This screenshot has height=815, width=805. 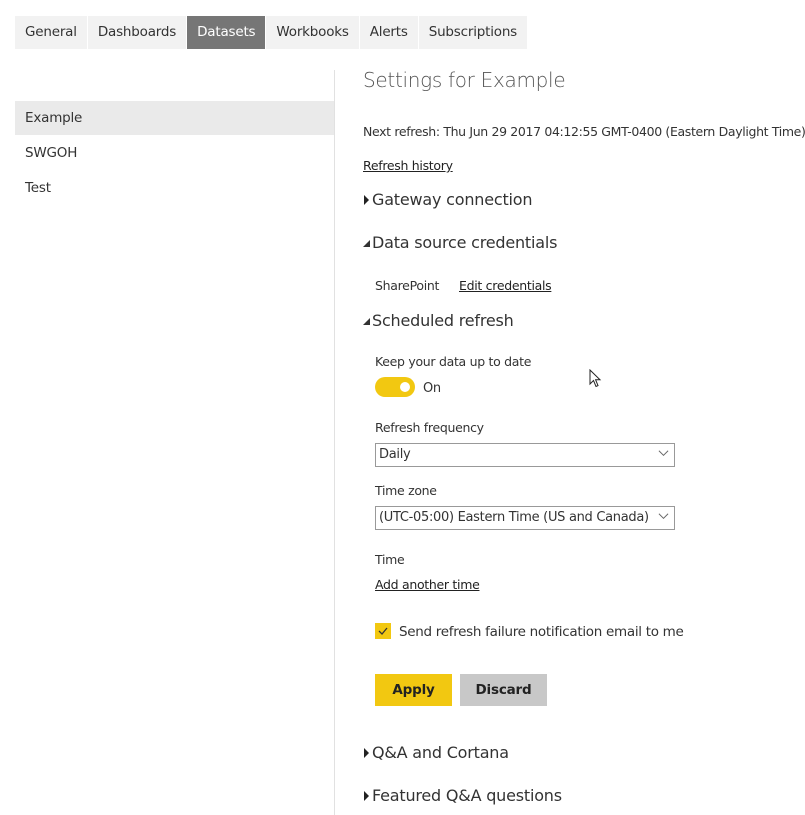 I want to click on discard-button: Discard, so click(x=503, y=690).